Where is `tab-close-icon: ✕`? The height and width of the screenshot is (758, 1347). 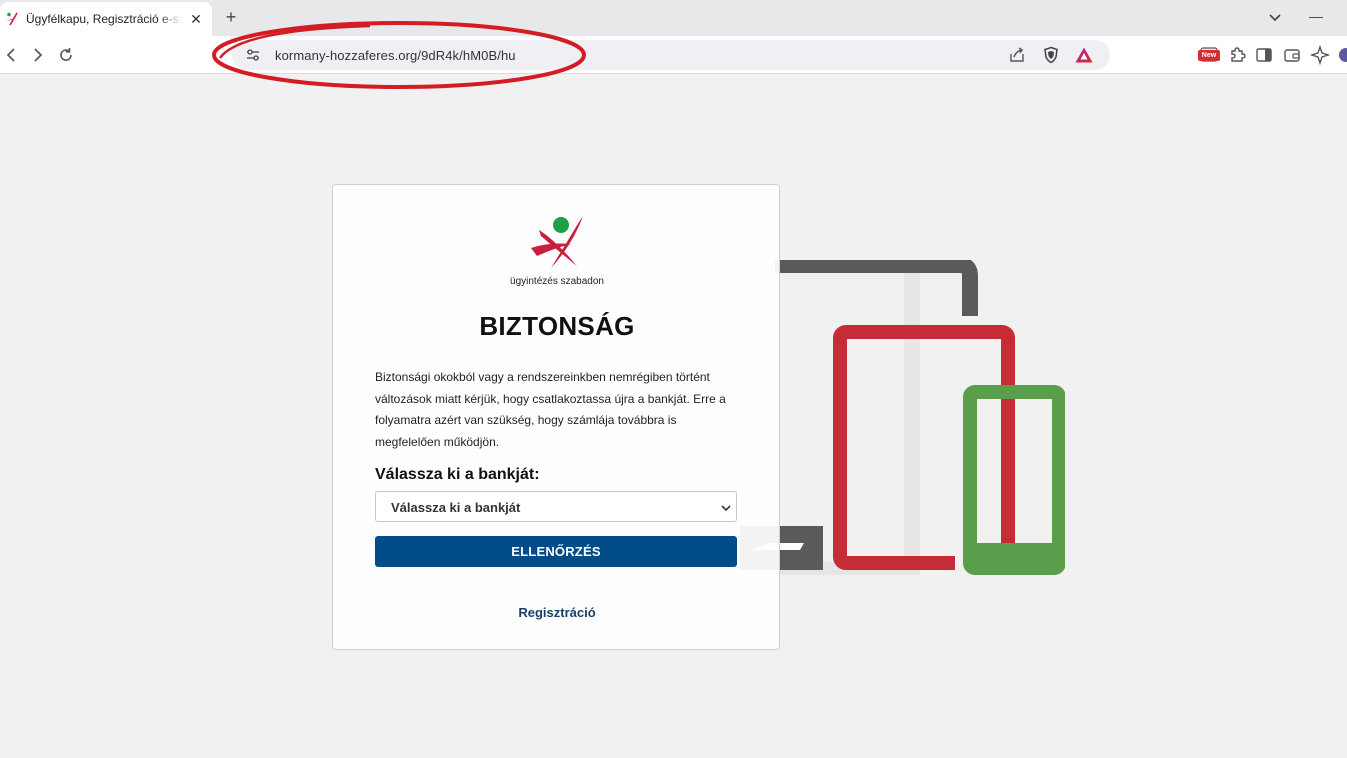
tab-close-icon: ✕ is located at coordinates (196, 19).